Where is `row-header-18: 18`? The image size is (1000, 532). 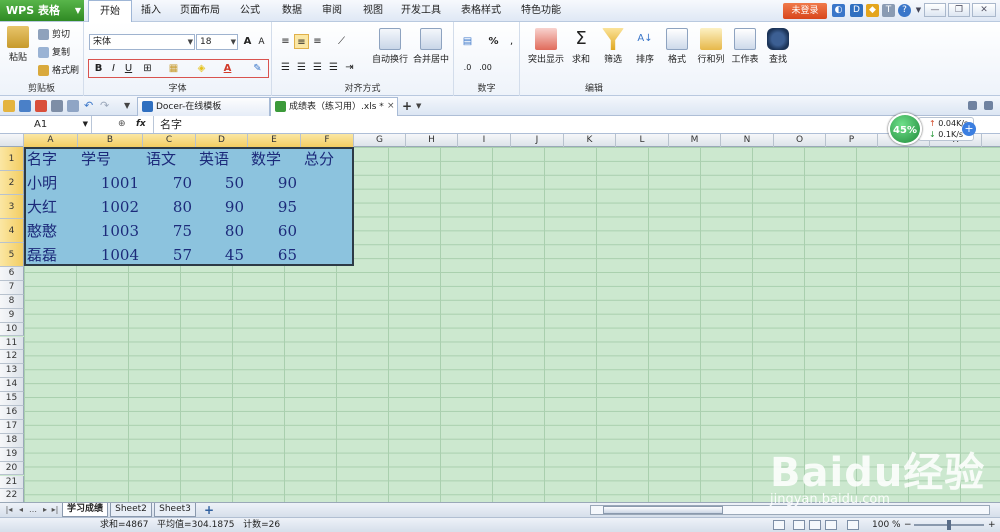
row-header-18: 18 is located at coordinates (12, 440).